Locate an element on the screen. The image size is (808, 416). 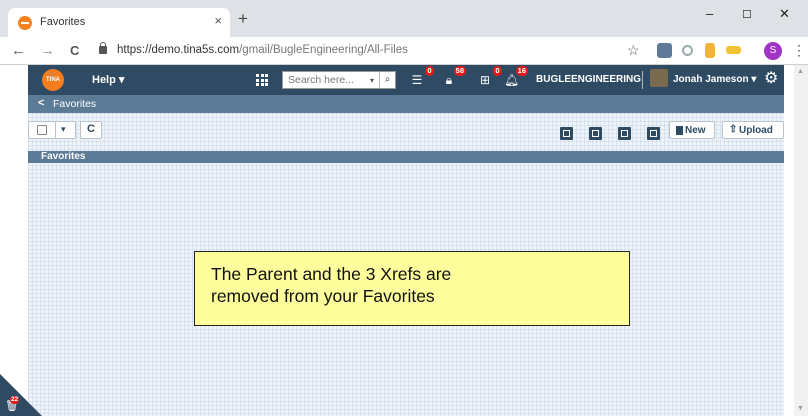
refresh-button: C is located at coordinates (91, 130).